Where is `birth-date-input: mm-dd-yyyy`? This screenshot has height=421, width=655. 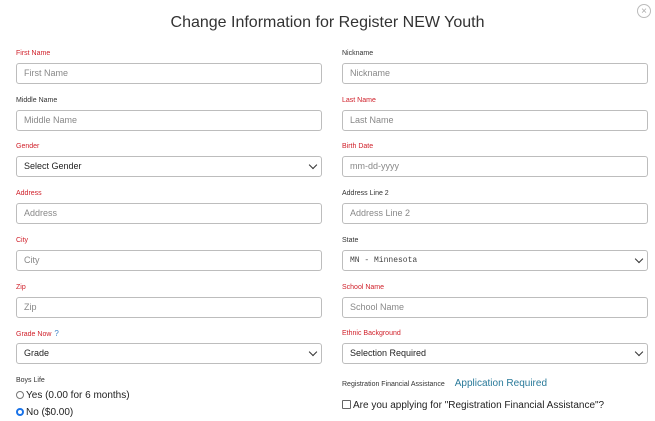
birth-date-input: mm-dd-yyyy is located at coordinates (495, 166).